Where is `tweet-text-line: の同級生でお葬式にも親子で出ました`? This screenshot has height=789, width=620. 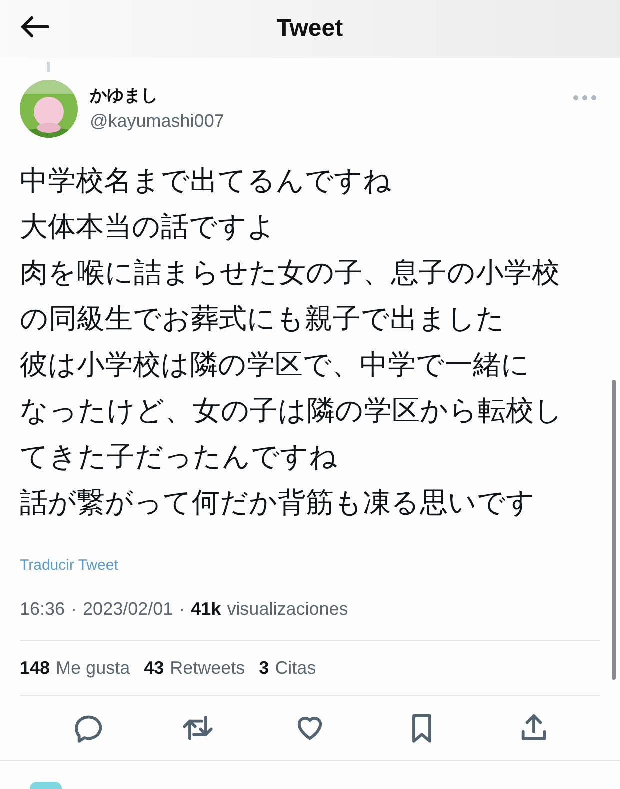
tweet-text-line: の同級生でお葬式にも親子で出ました is located at coordinates (262, 319).